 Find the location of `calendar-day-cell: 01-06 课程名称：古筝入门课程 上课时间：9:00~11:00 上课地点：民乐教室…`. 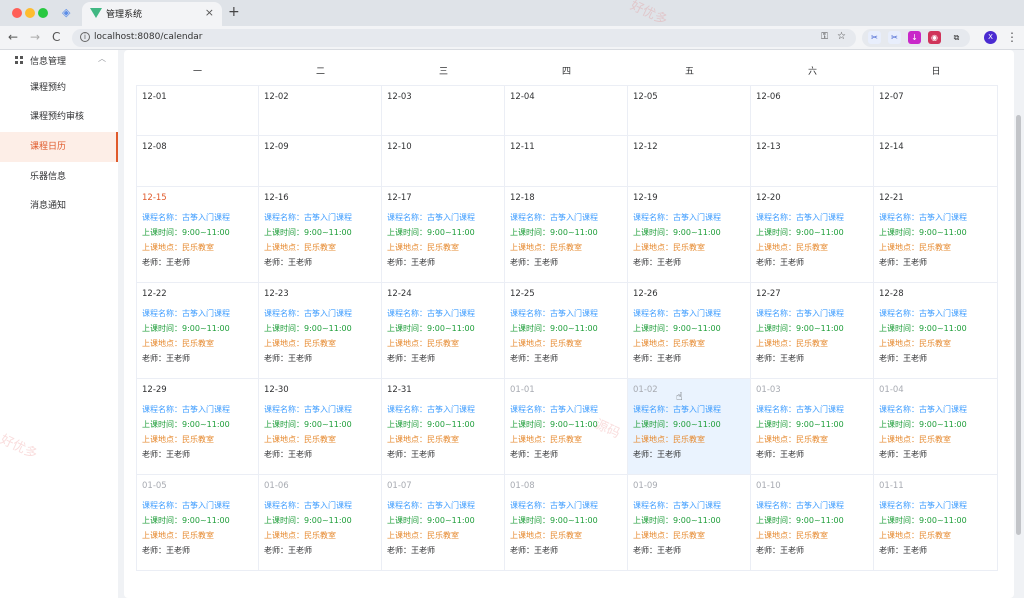

calendar-day-cell: 01-06 课程名称：古筝入门课程 上课时间：9:00~11:00 上课地点：民乐教室… is located at coordinates (320, 523).